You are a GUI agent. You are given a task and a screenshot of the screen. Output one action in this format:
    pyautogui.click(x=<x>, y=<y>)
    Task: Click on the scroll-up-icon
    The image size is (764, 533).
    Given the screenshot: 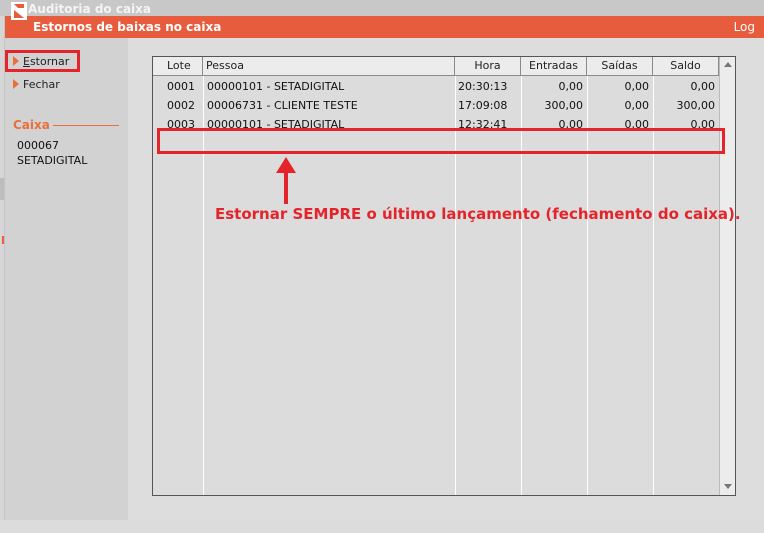 What is the action you would take?
    pyautogui.click(x=728, y=64)
    